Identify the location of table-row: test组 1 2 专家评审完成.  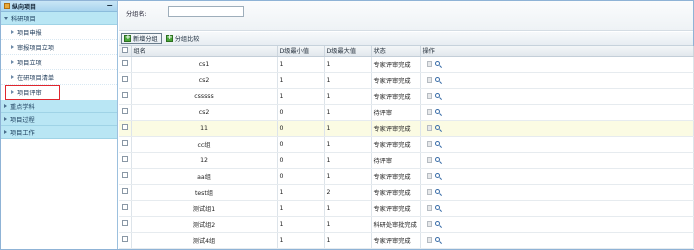
(406, 192).